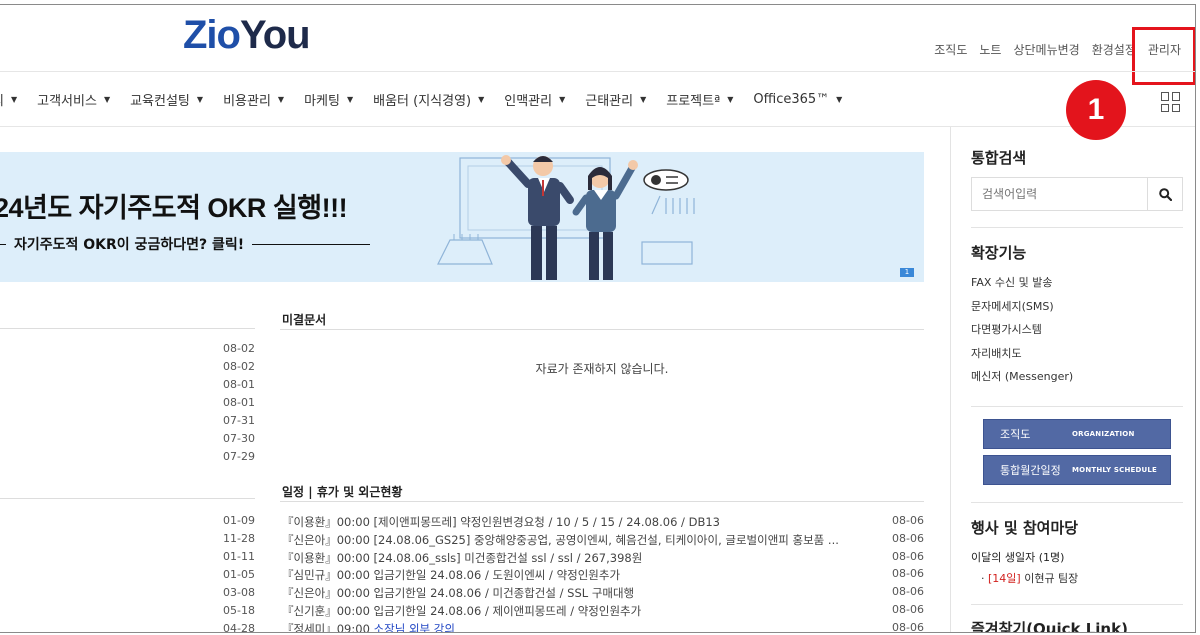 This screenshot has height=635, width=1200. Describe the element at coordinates (1059, 194) in the screenshot. I see `search-input` at that location.